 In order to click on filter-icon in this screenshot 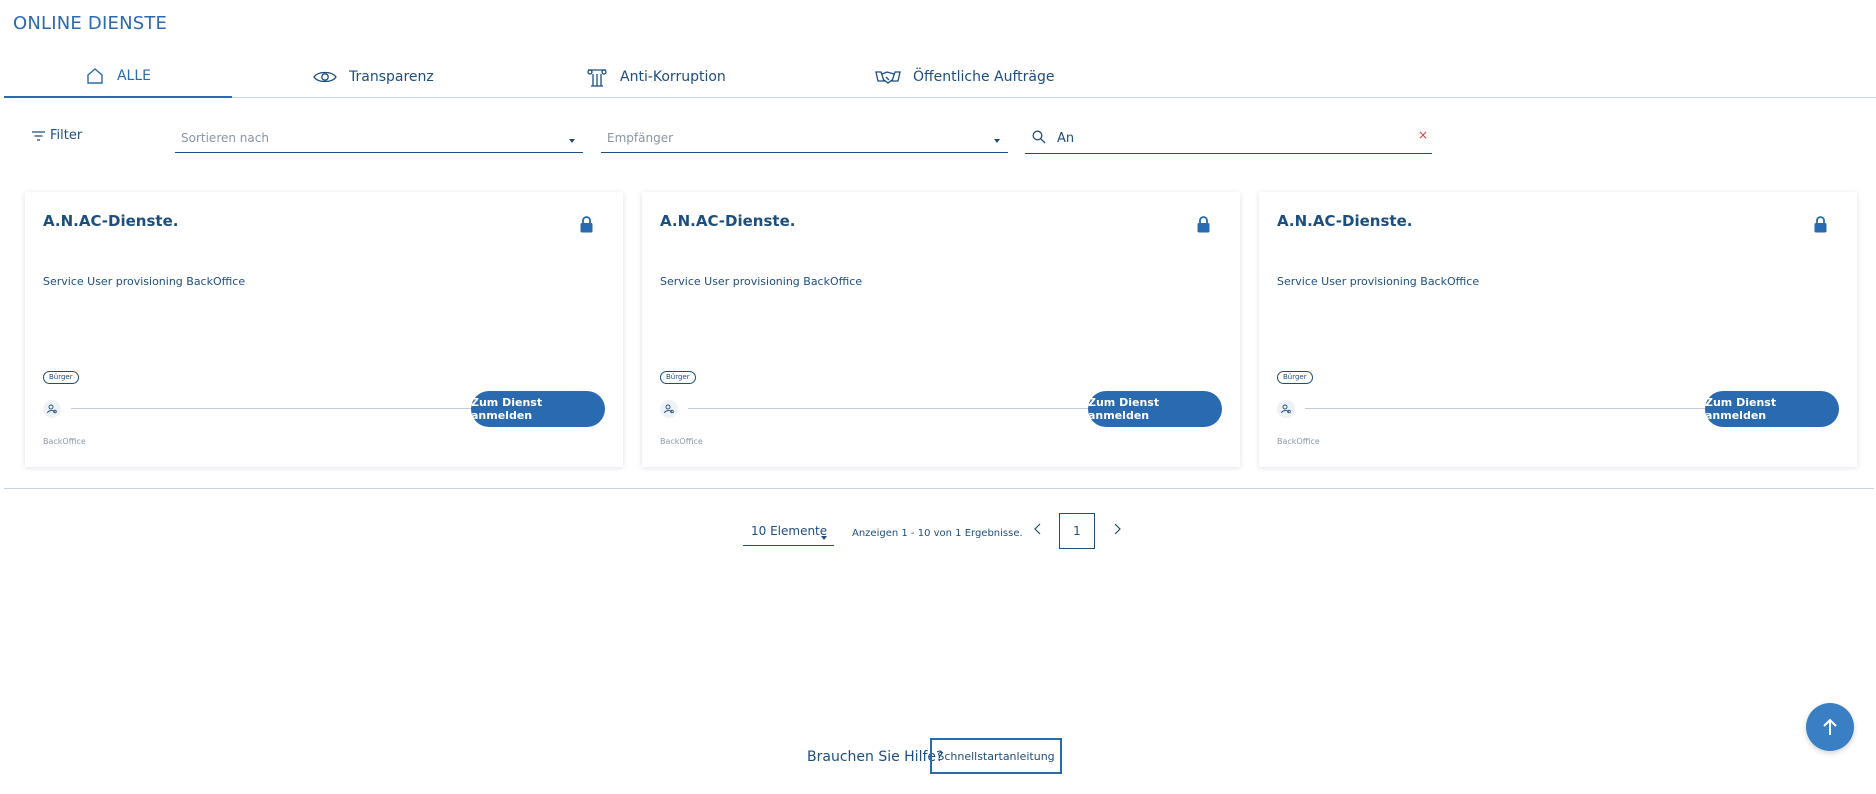, I will do `click(38, 135)`.